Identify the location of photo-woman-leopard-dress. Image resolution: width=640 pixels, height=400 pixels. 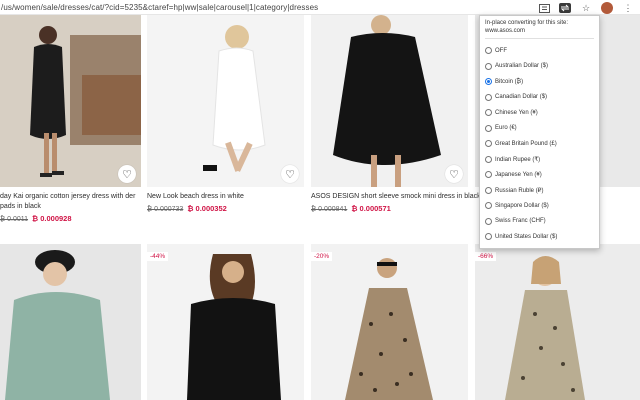
(389, 329).